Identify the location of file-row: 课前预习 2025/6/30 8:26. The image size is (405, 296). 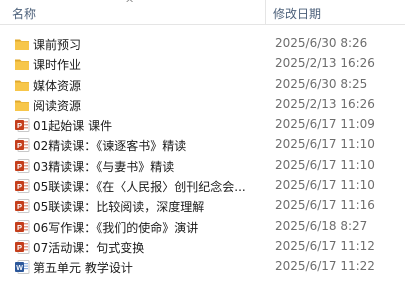
(202, 44).